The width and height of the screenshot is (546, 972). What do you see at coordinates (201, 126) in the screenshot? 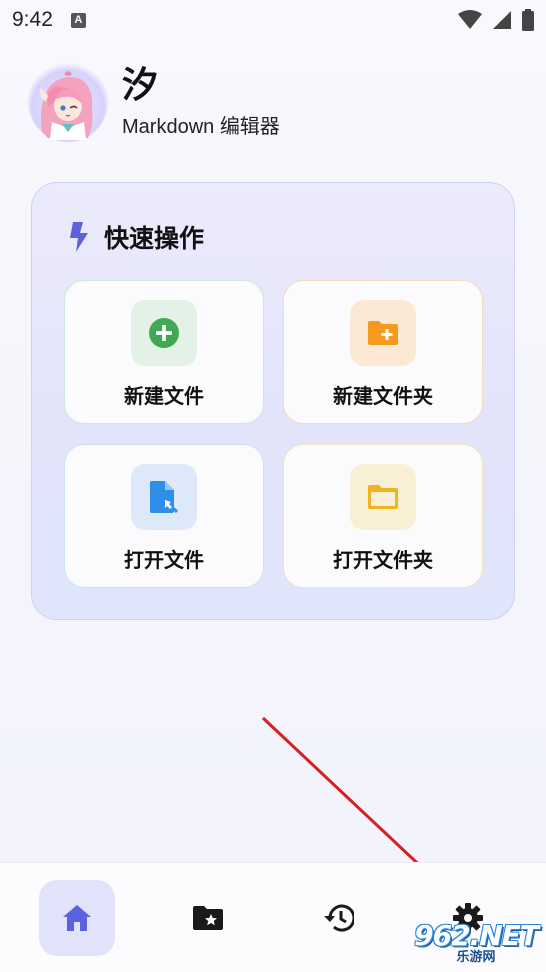
I see `app-subtitle: Markdown 编辑器` at bounding box center [201, 126].